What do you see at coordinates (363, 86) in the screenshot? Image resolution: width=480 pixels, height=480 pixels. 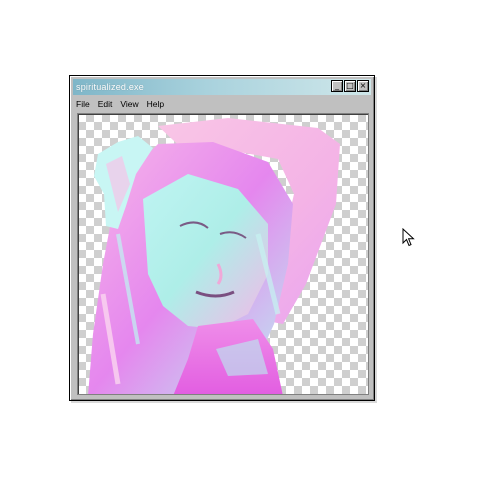 I see `close-button: ×` at bounding box center [363, 86].